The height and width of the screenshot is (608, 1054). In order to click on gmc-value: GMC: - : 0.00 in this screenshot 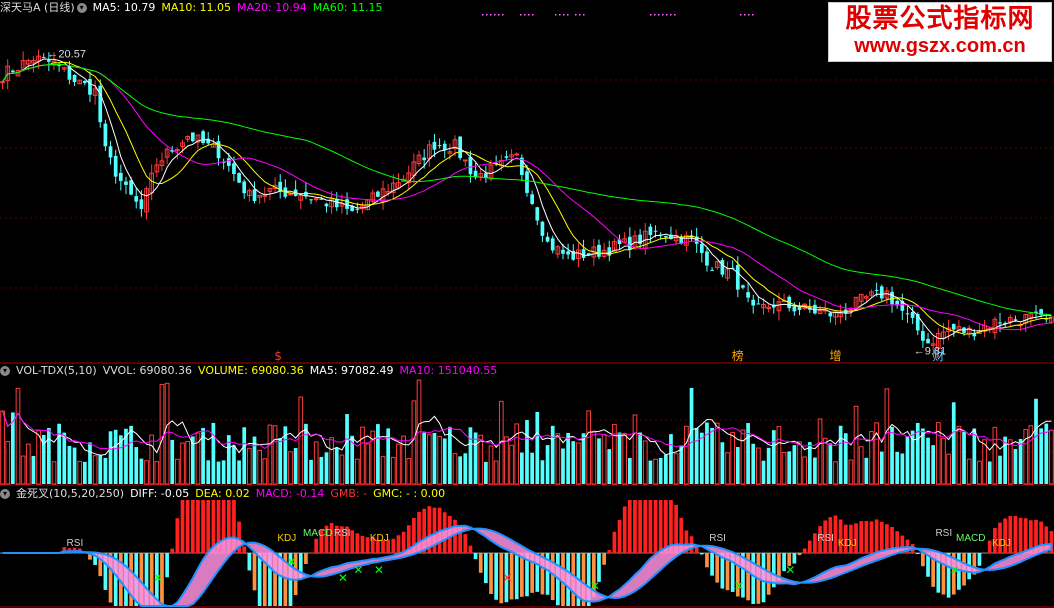, I will do `click(409, 493)`.